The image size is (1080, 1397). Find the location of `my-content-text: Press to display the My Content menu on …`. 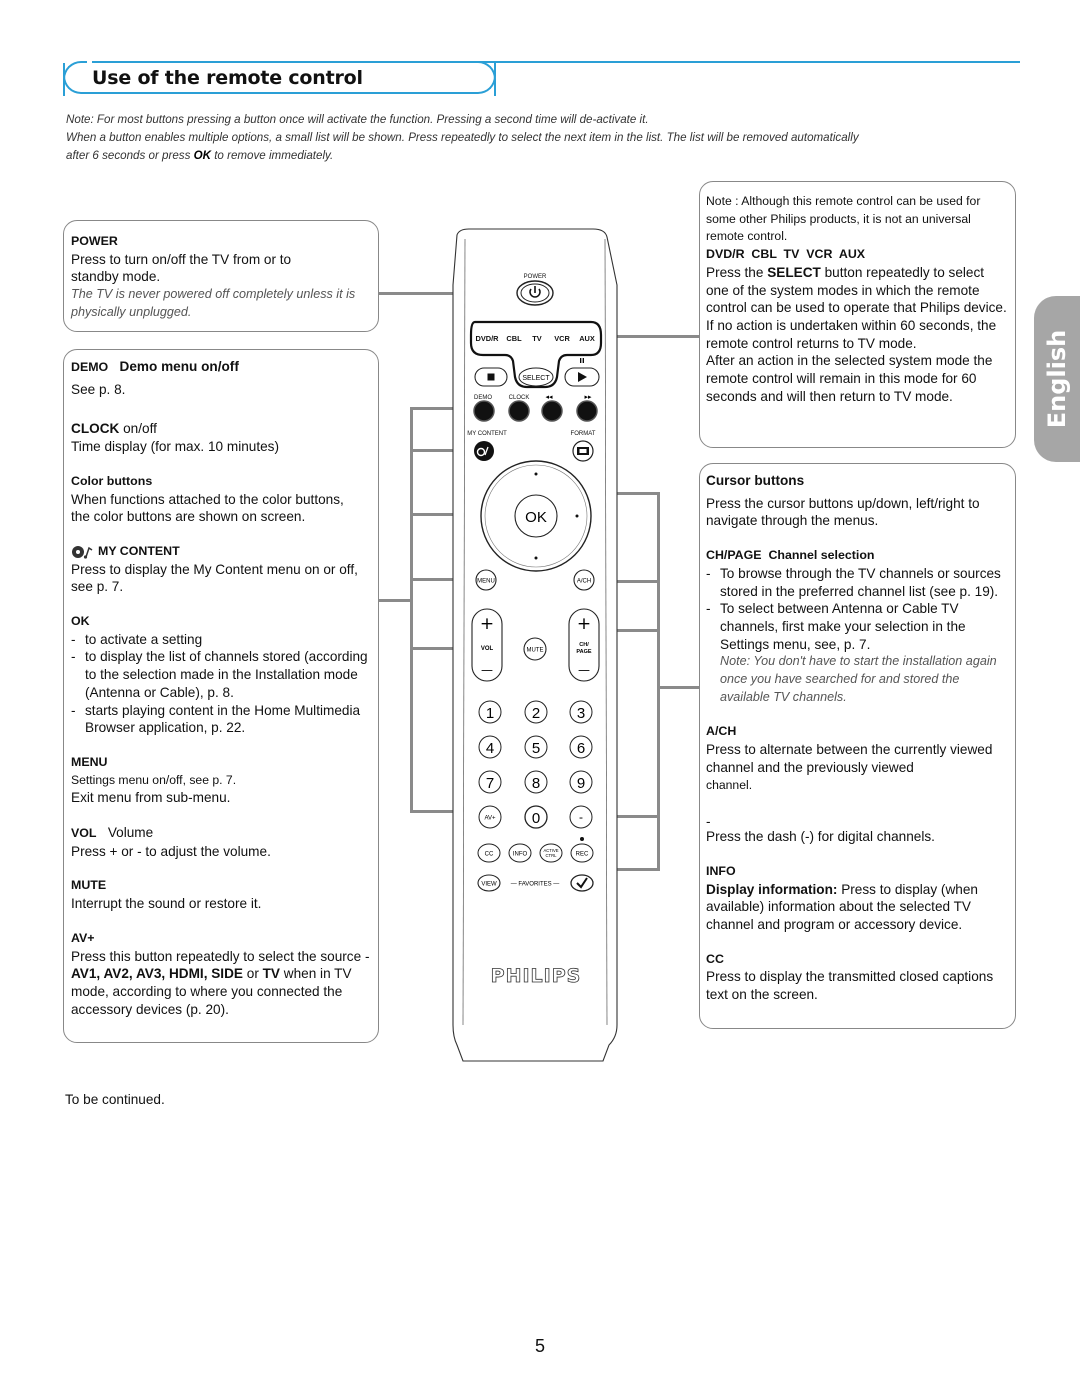

my-content-text: Press to display the My Content menu on … is located at coordinates (214, 578).